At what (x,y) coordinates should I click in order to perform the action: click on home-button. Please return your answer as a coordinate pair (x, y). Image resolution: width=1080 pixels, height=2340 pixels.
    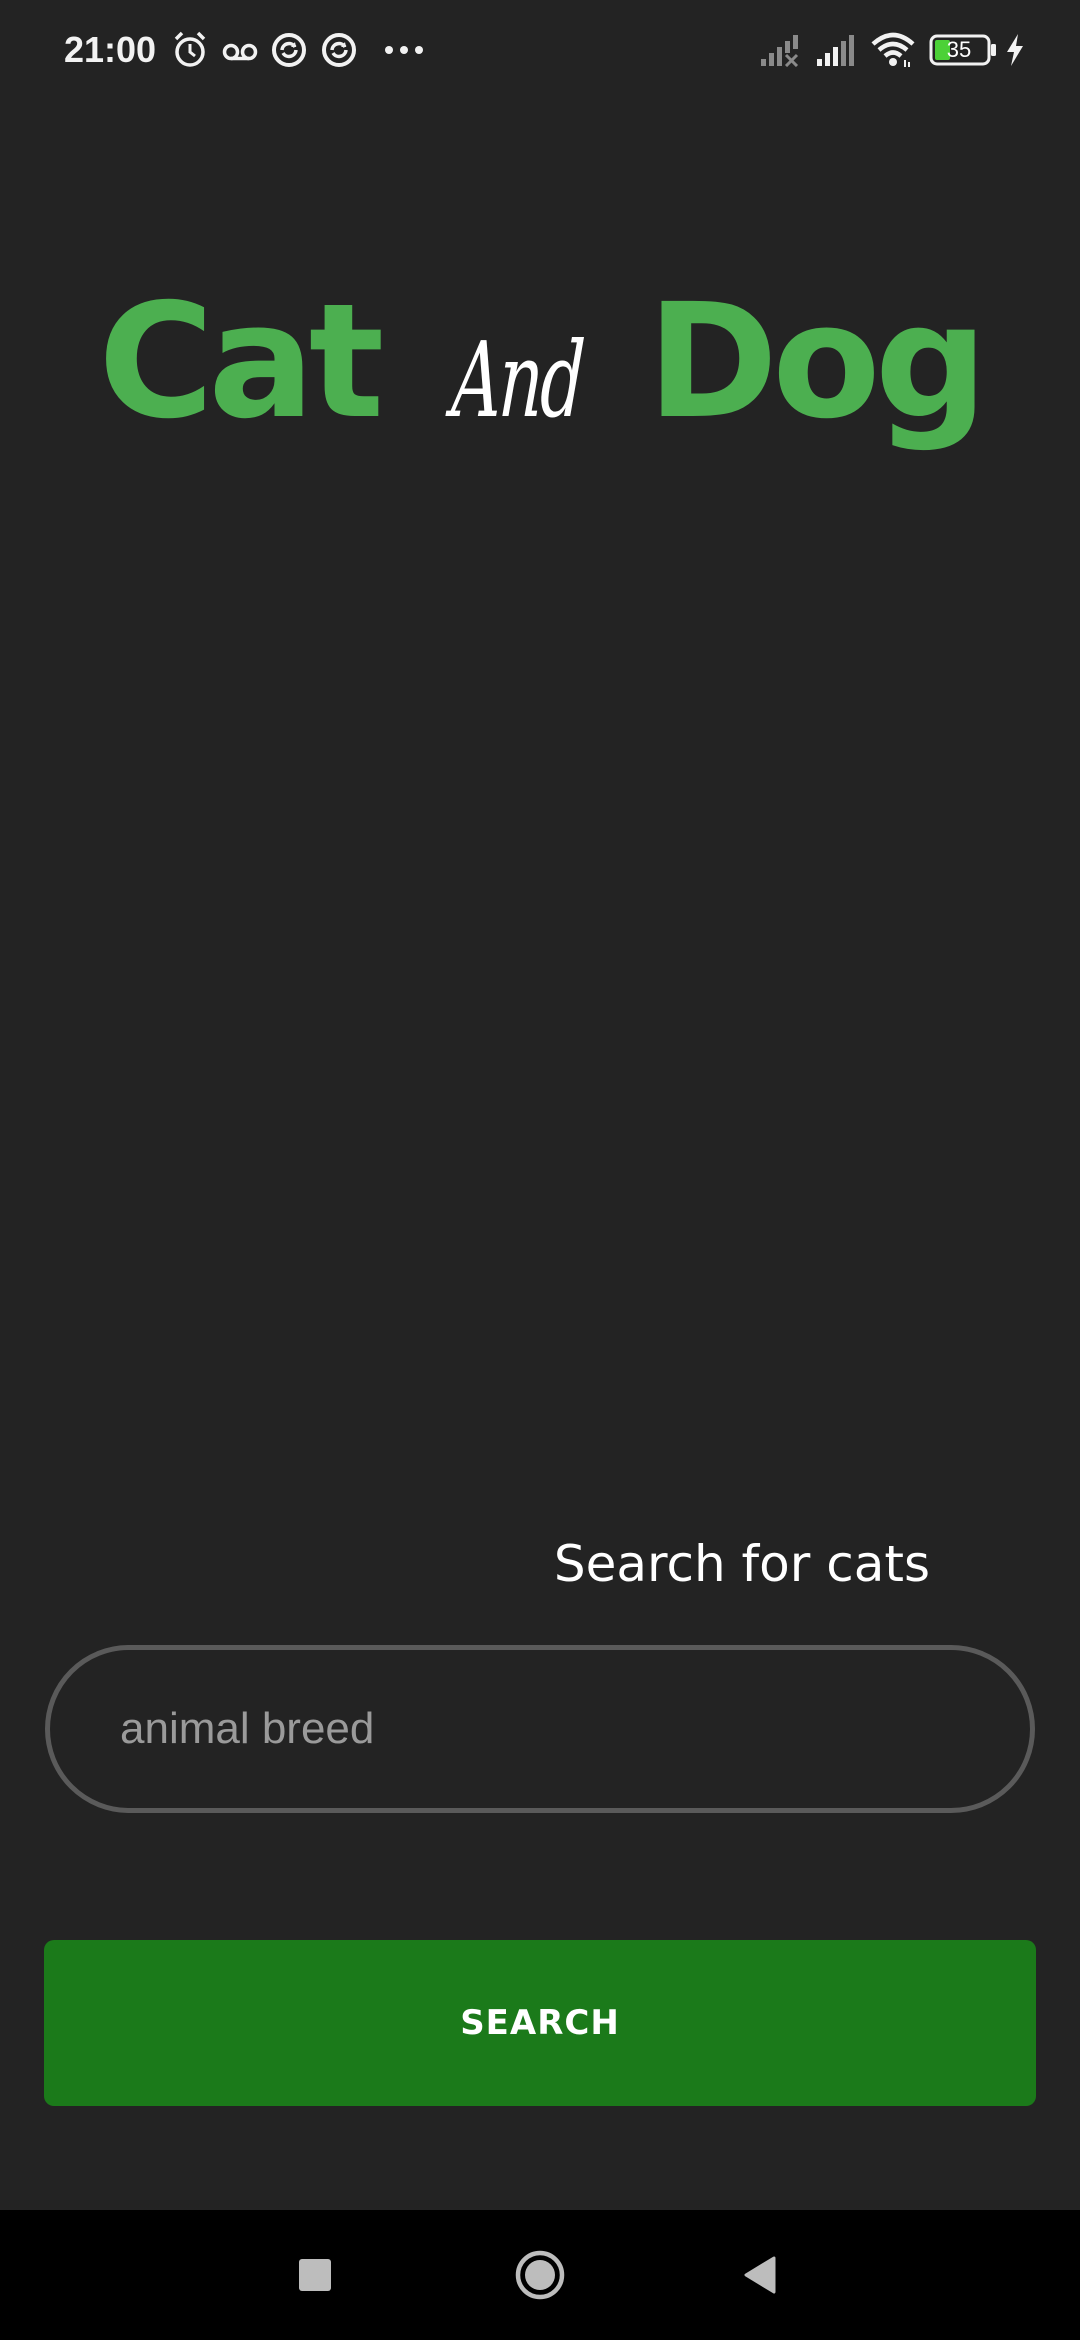
    Looking at the image, I should click on (540, 2275).